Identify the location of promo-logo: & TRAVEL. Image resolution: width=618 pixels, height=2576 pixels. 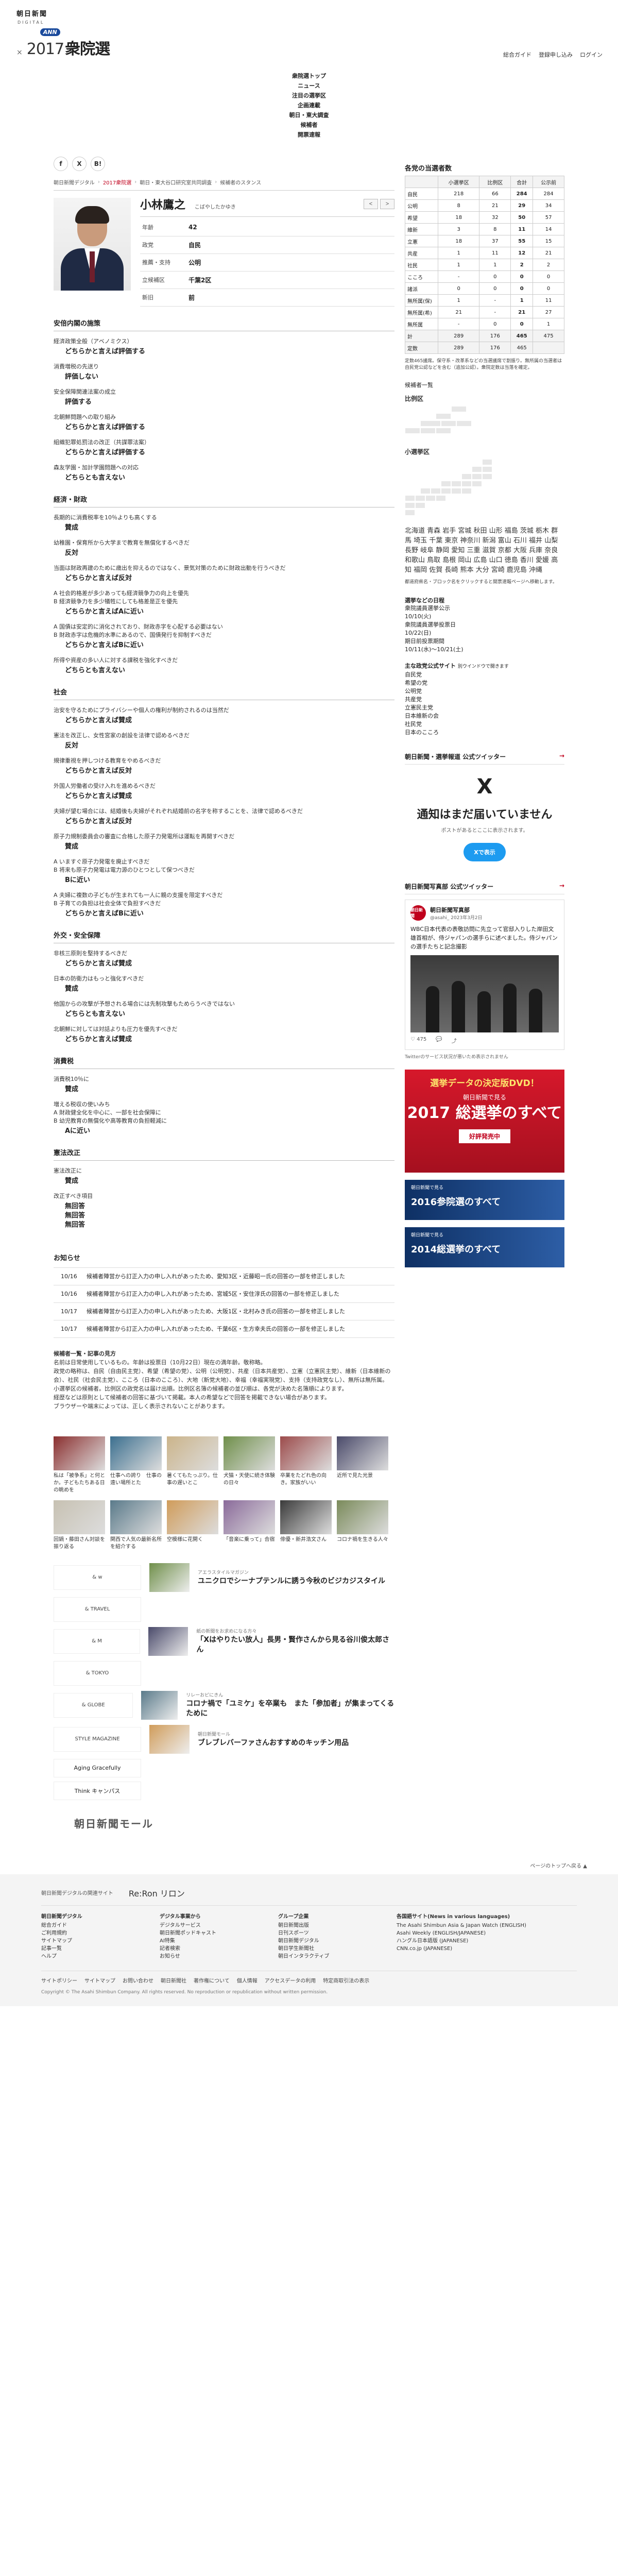
(97, 1609).